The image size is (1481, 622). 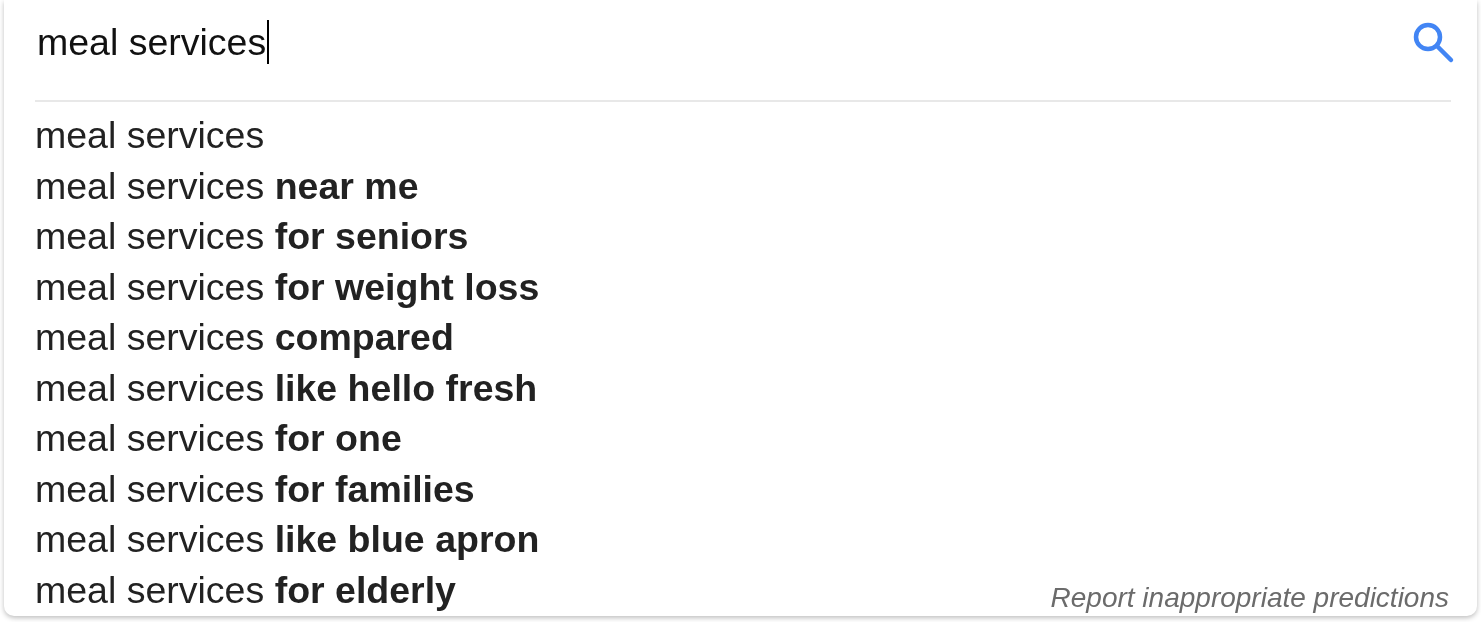 I want to click on text-cursor, so click(x=268, y=42).